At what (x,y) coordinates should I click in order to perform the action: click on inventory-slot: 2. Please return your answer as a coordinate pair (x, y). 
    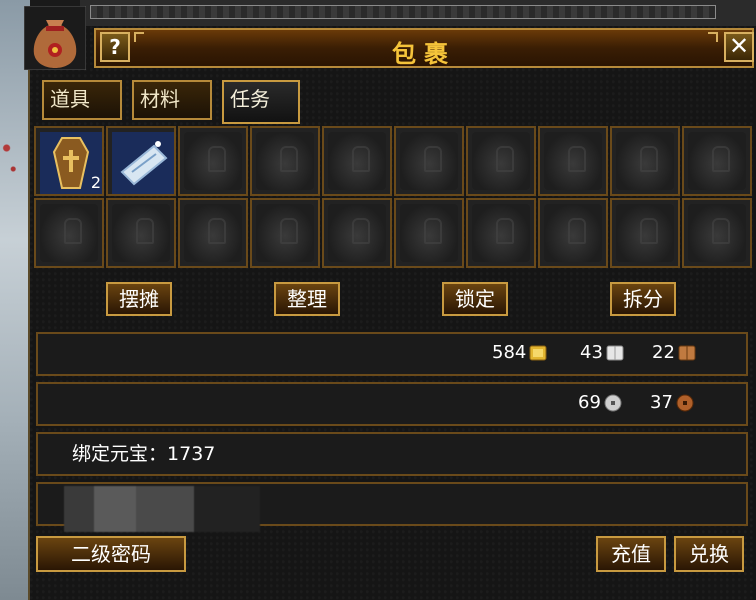
    Looking at the image, I should click on (69, 161).